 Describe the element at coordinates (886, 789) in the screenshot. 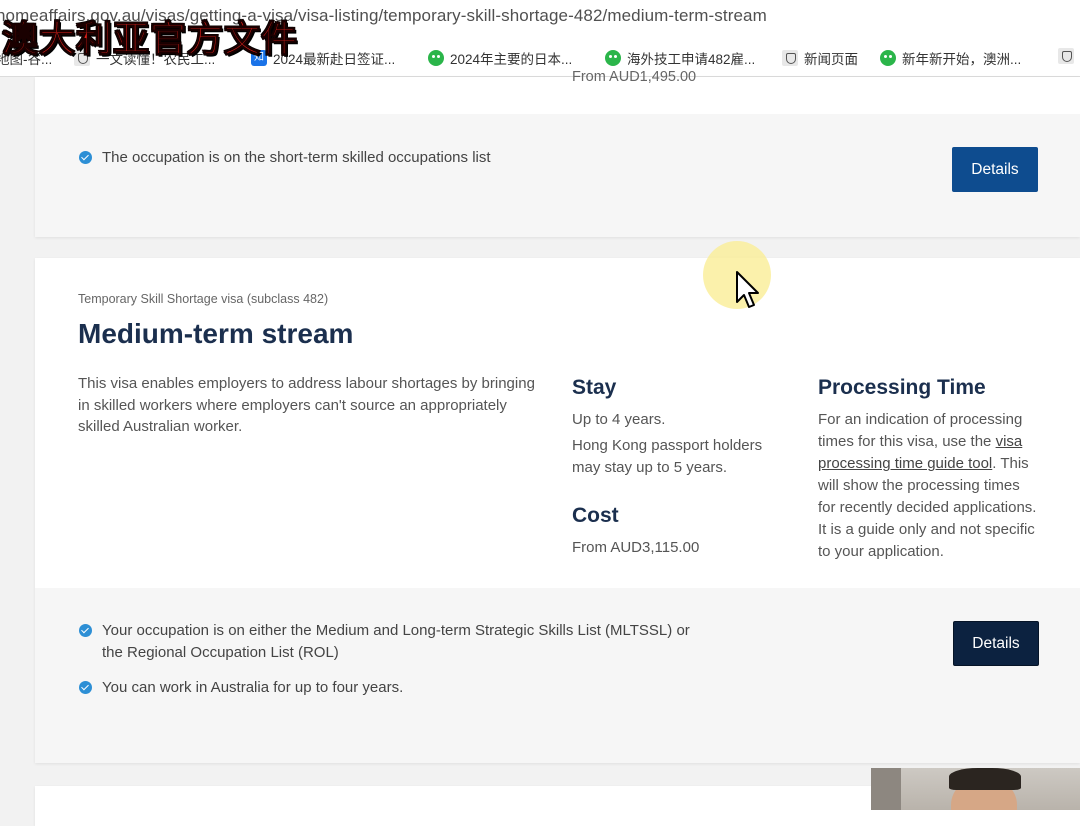

I see `webcam-background` at that location.